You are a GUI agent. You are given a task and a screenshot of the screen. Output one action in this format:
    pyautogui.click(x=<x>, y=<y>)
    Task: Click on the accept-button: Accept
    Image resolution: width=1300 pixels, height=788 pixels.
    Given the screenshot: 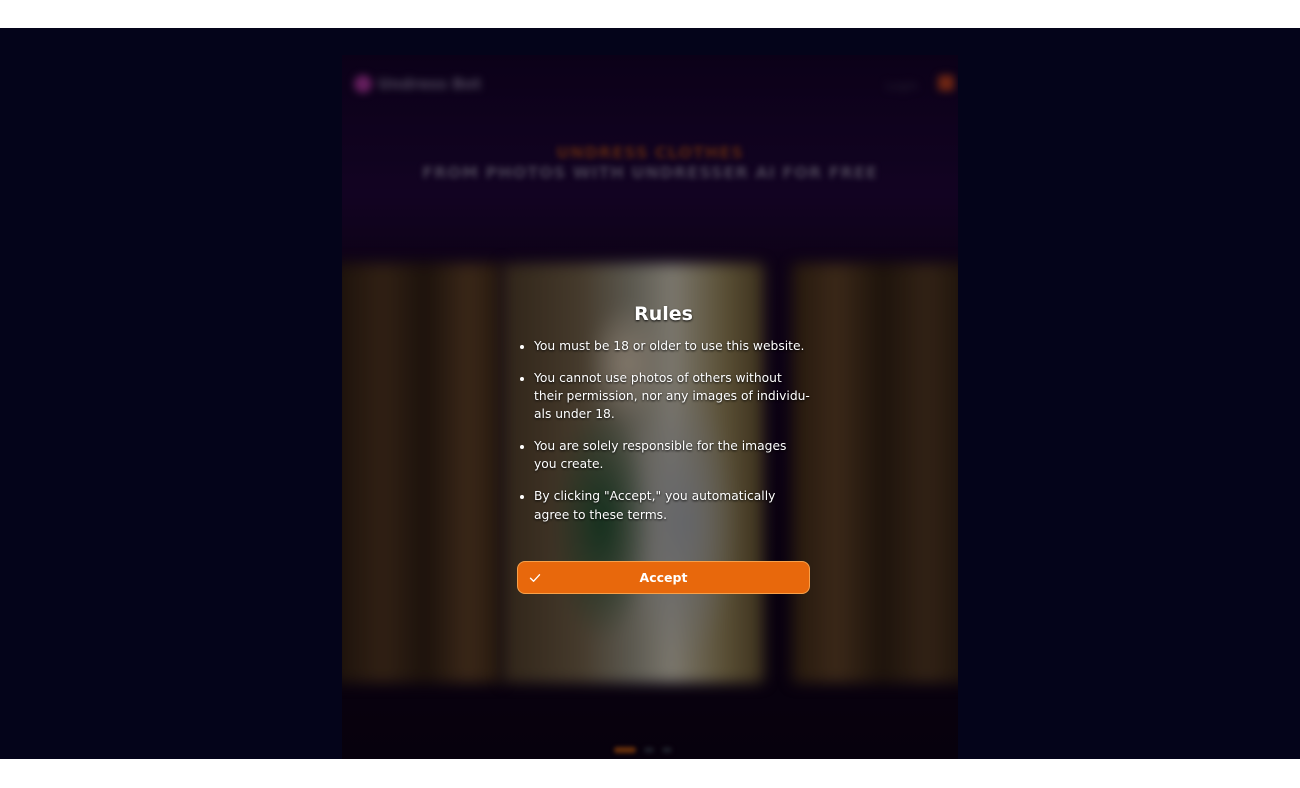 What is the action you would take?
    pyautogui.click(x=663, y=577)
    